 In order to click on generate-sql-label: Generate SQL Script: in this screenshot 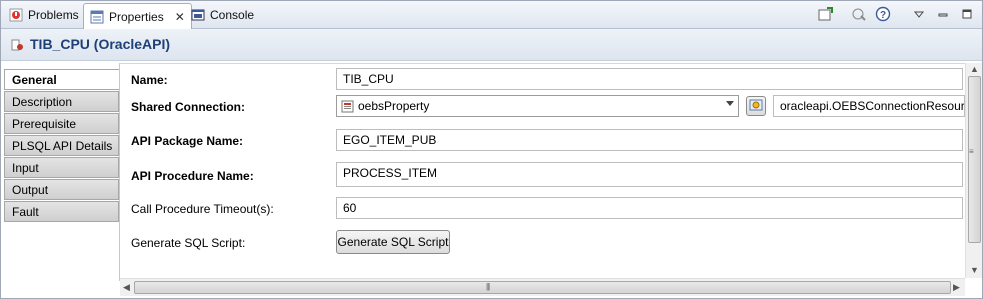, I will do `click(188, 243)`.